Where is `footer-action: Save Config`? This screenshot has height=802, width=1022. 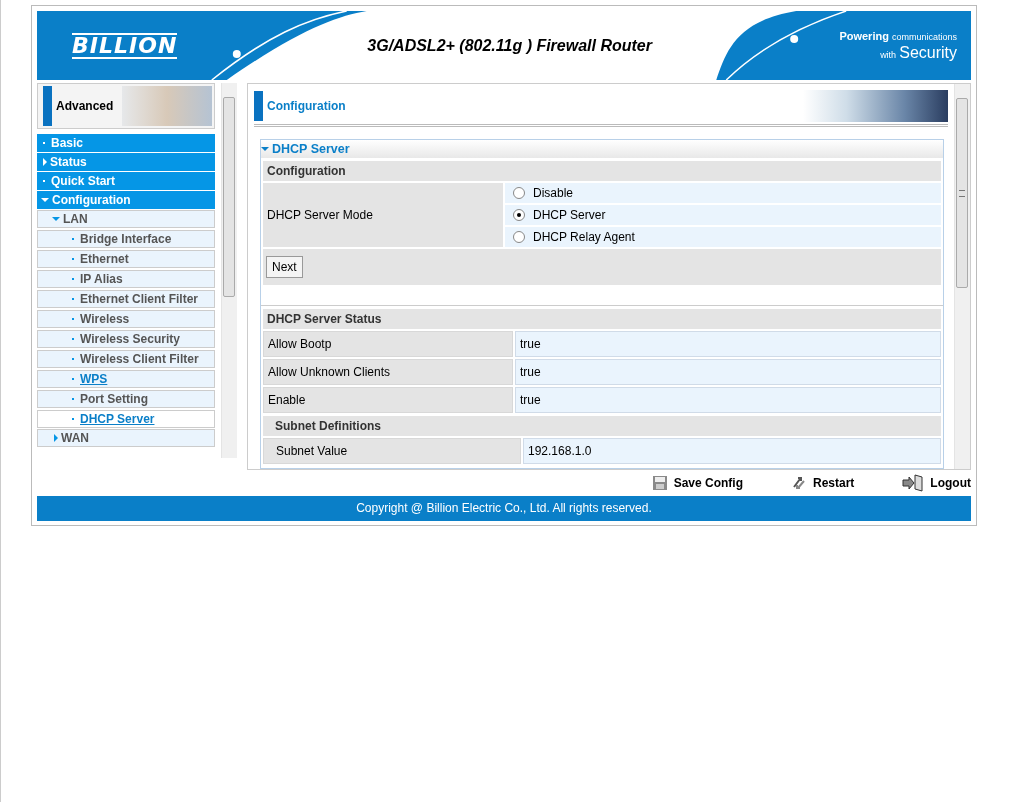 footer-action: Save Config is located at coordinates (697, 483).